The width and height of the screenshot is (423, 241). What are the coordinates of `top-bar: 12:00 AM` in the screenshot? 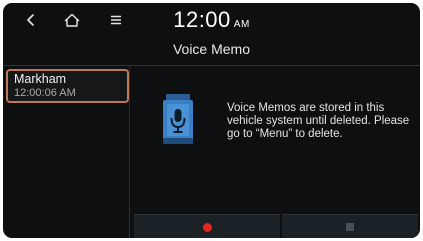 It's located at (211, 20).